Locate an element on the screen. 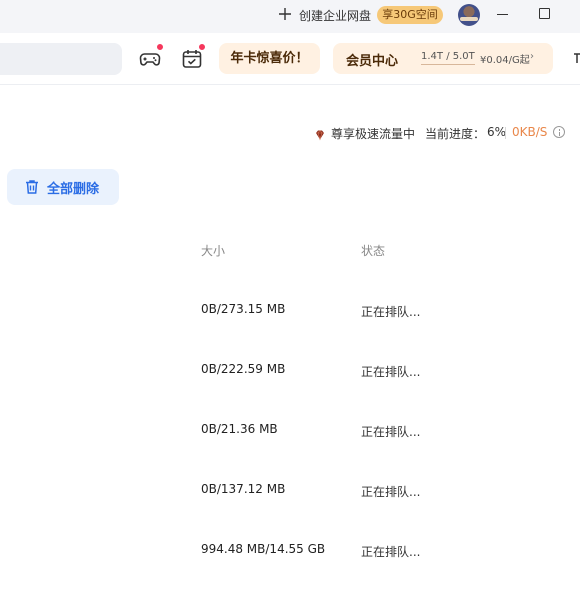  free-space-badge: 享30G空间 is located at coordinates (410, 15).